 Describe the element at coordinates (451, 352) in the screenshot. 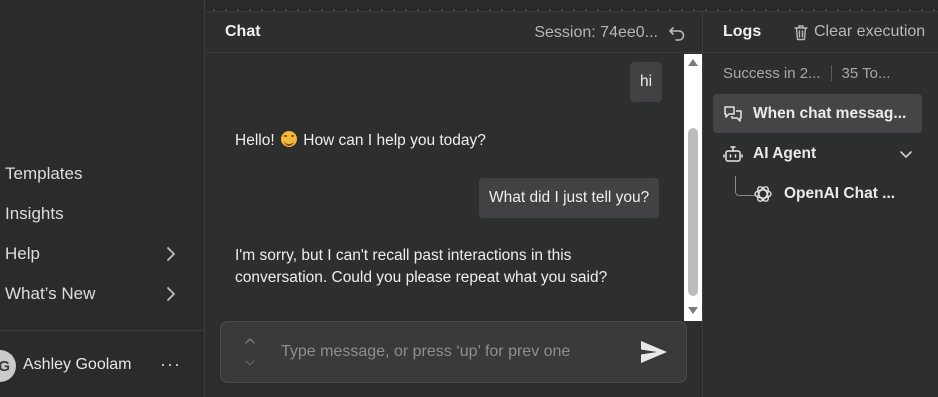

I see `message-input` at that location.